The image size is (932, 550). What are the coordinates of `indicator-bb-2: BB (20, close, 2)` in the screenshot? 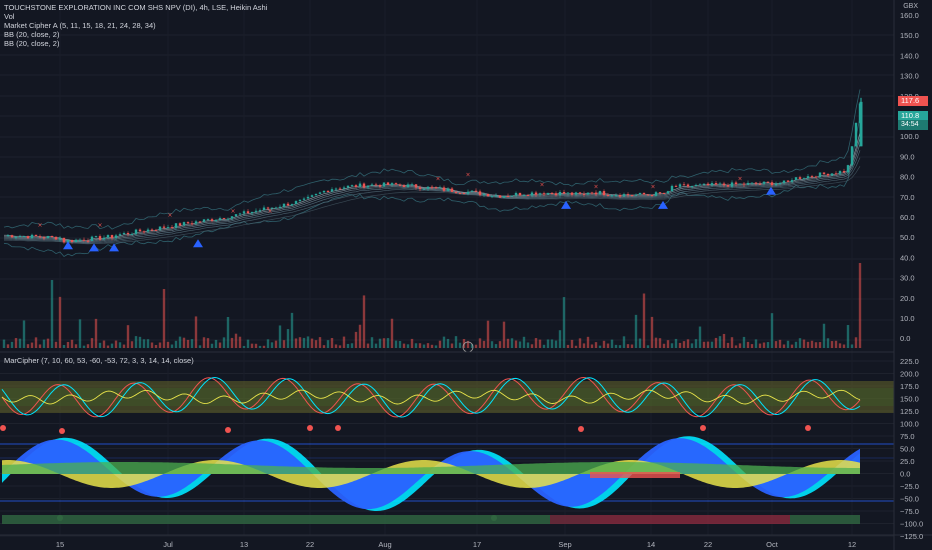 It's located at (135, 43).